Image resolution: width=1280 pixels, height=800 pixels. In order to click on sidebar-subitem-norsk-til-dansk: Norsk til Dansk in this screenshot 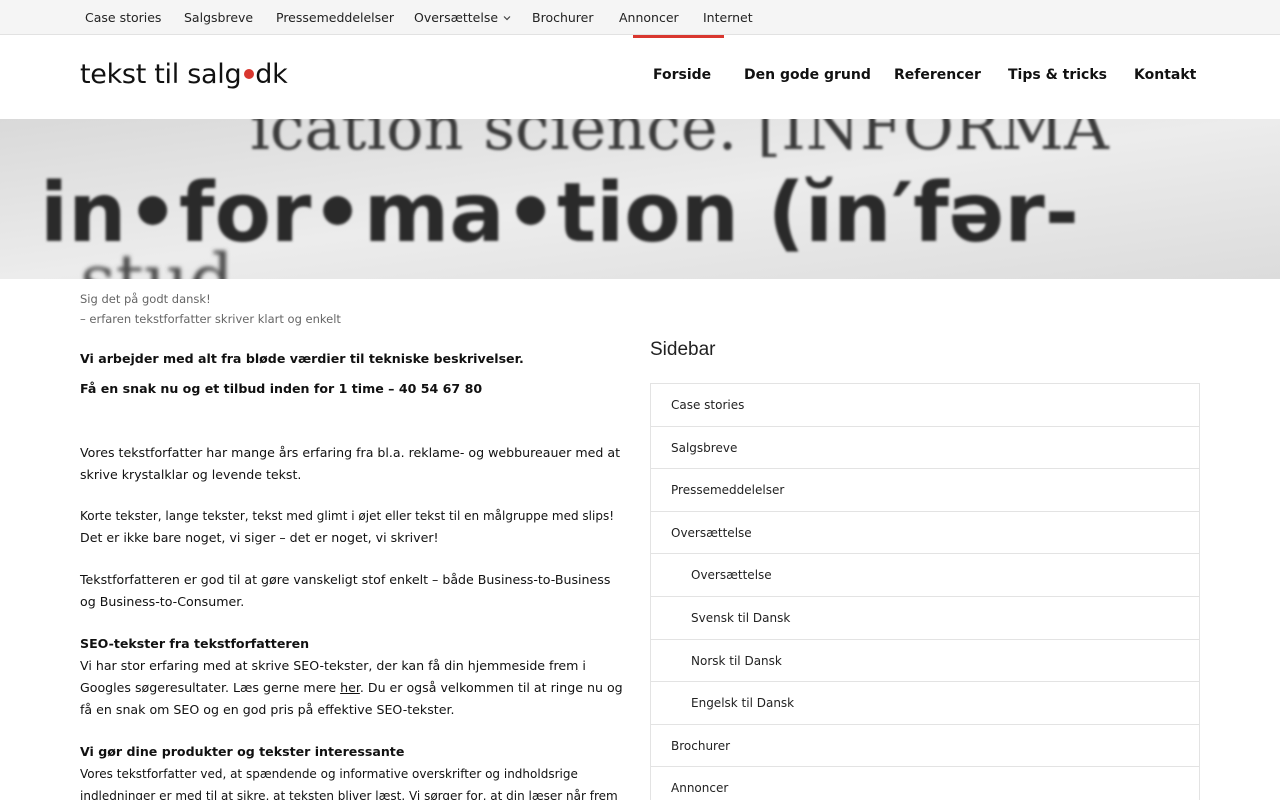, I will do `click(925, 661)`.